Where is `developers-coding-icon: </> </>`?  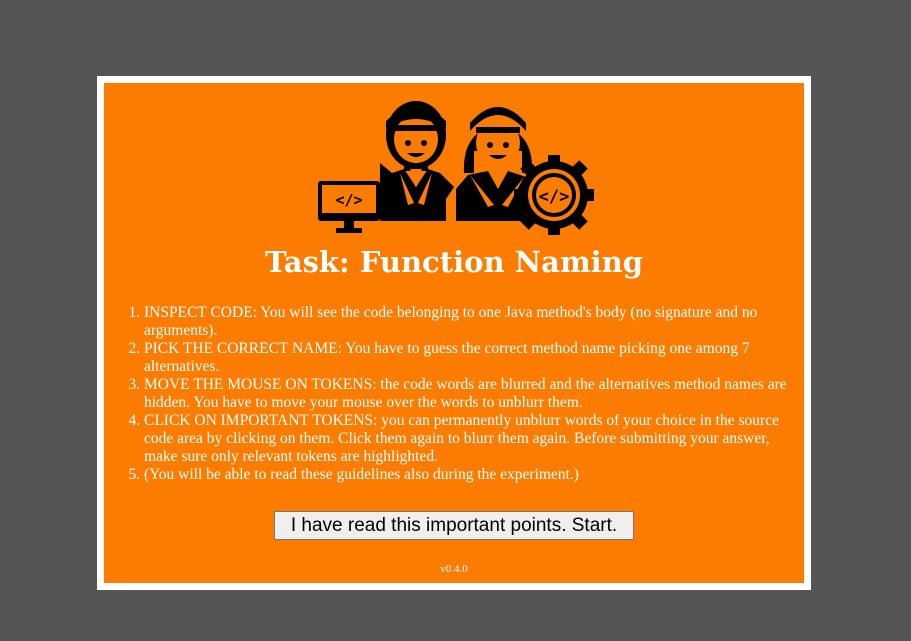
developers-coding-icon: </> </> is located at coordinates (456, 168).